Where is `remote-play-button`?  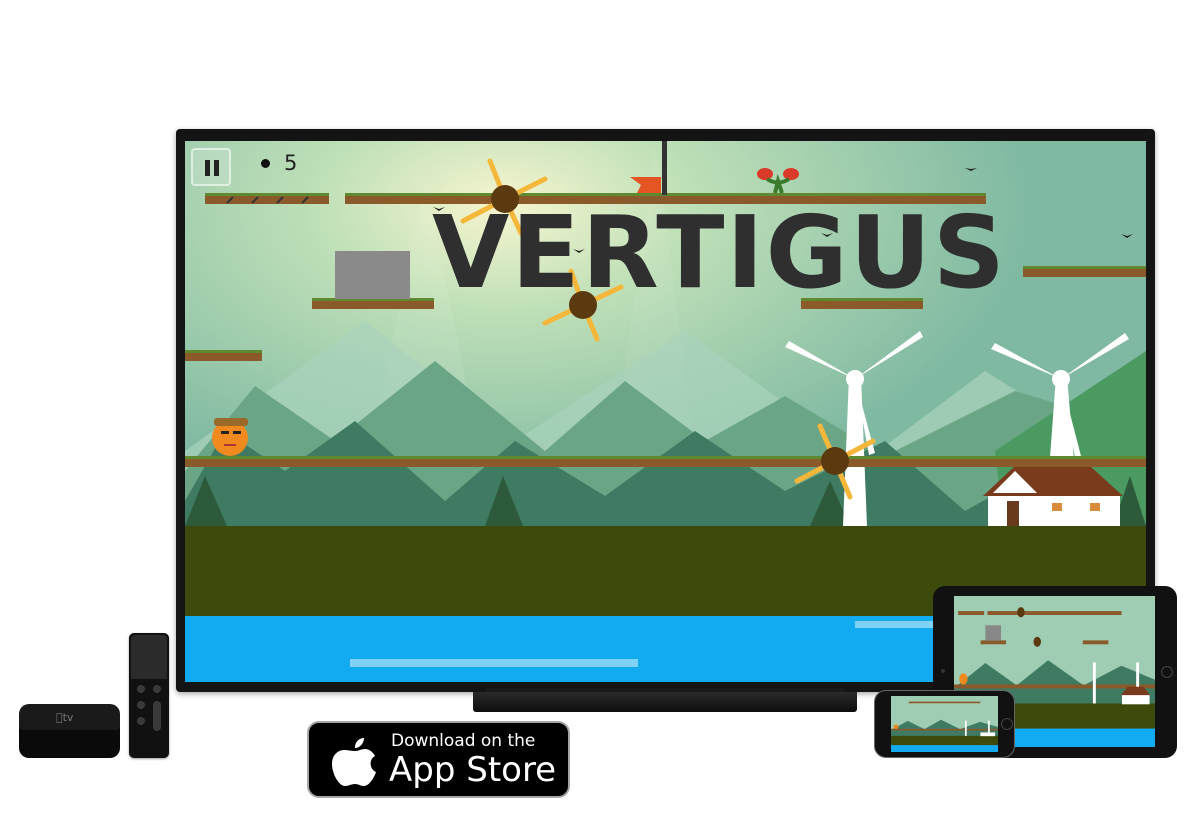 remote-play-button is located at coordinates (141, 721).